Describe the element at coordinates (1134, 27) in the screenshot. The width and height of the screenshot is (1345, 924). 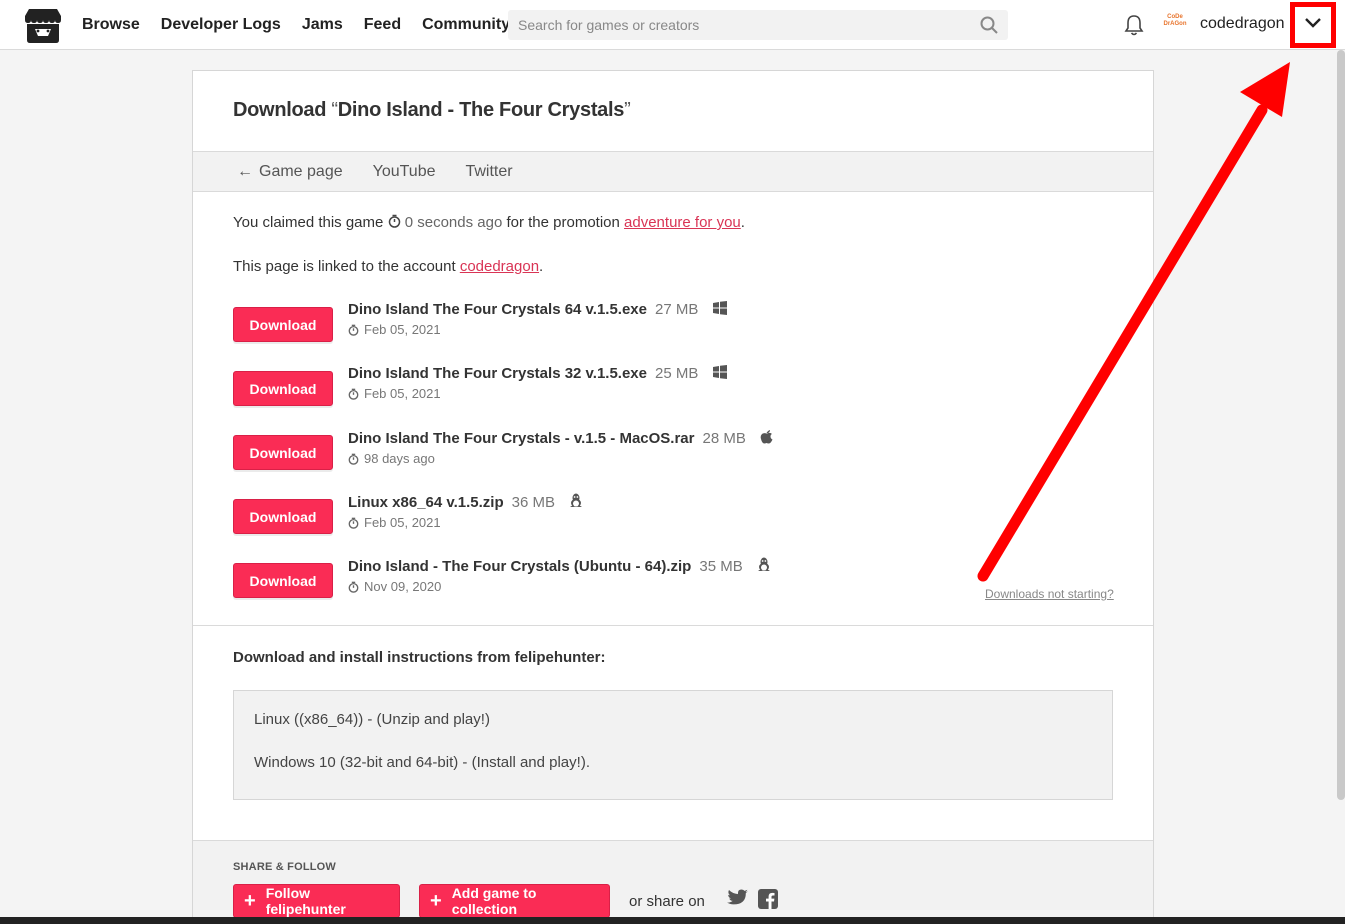
I see `notification-bell-icon` at that location.